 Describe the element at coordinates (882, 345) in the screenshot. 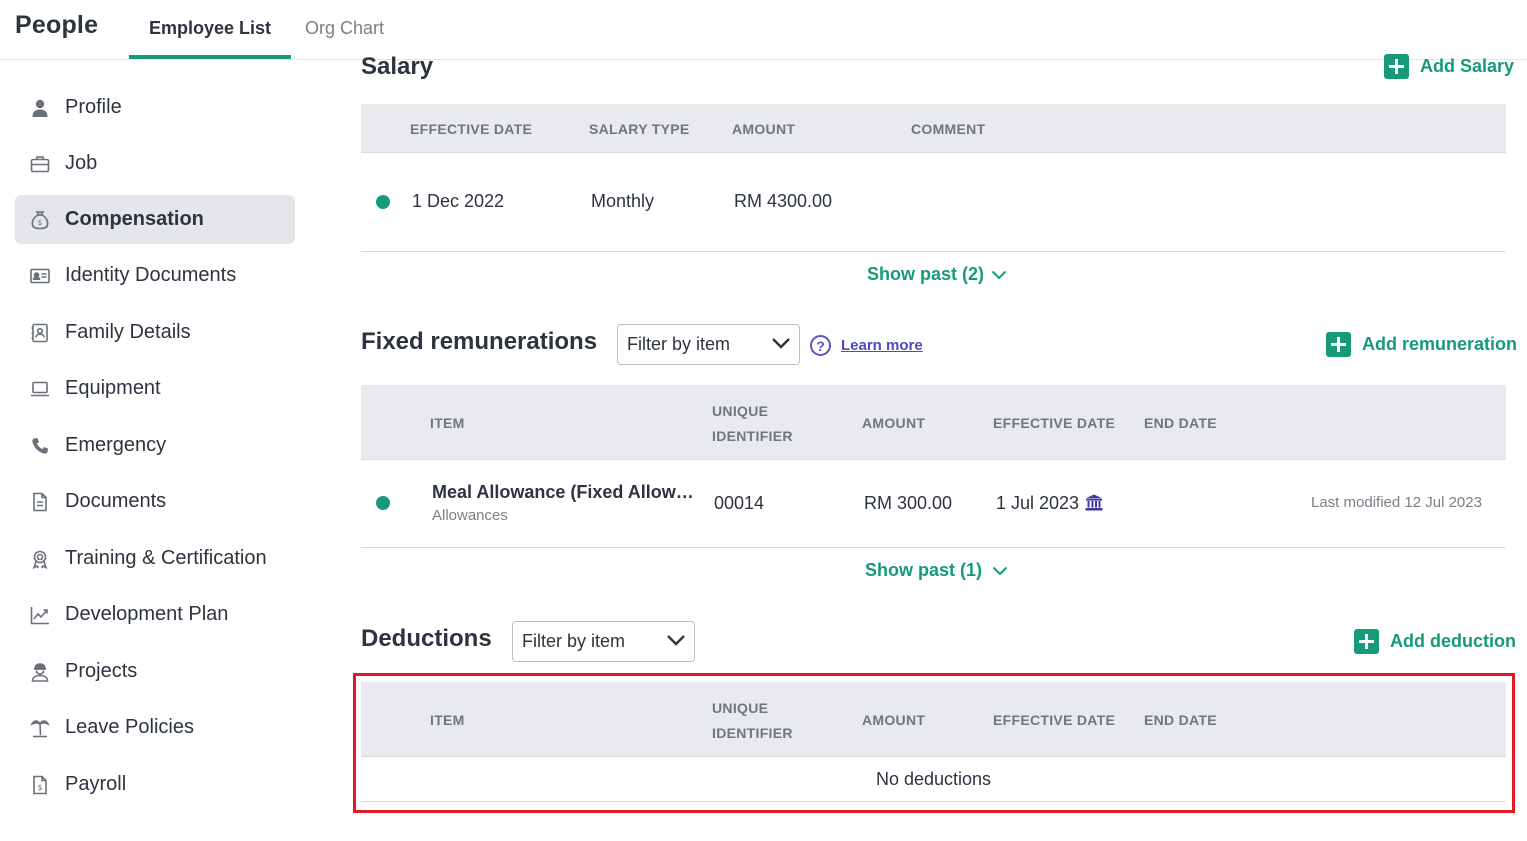

I see `learn-more-label: Learn more` at that location.